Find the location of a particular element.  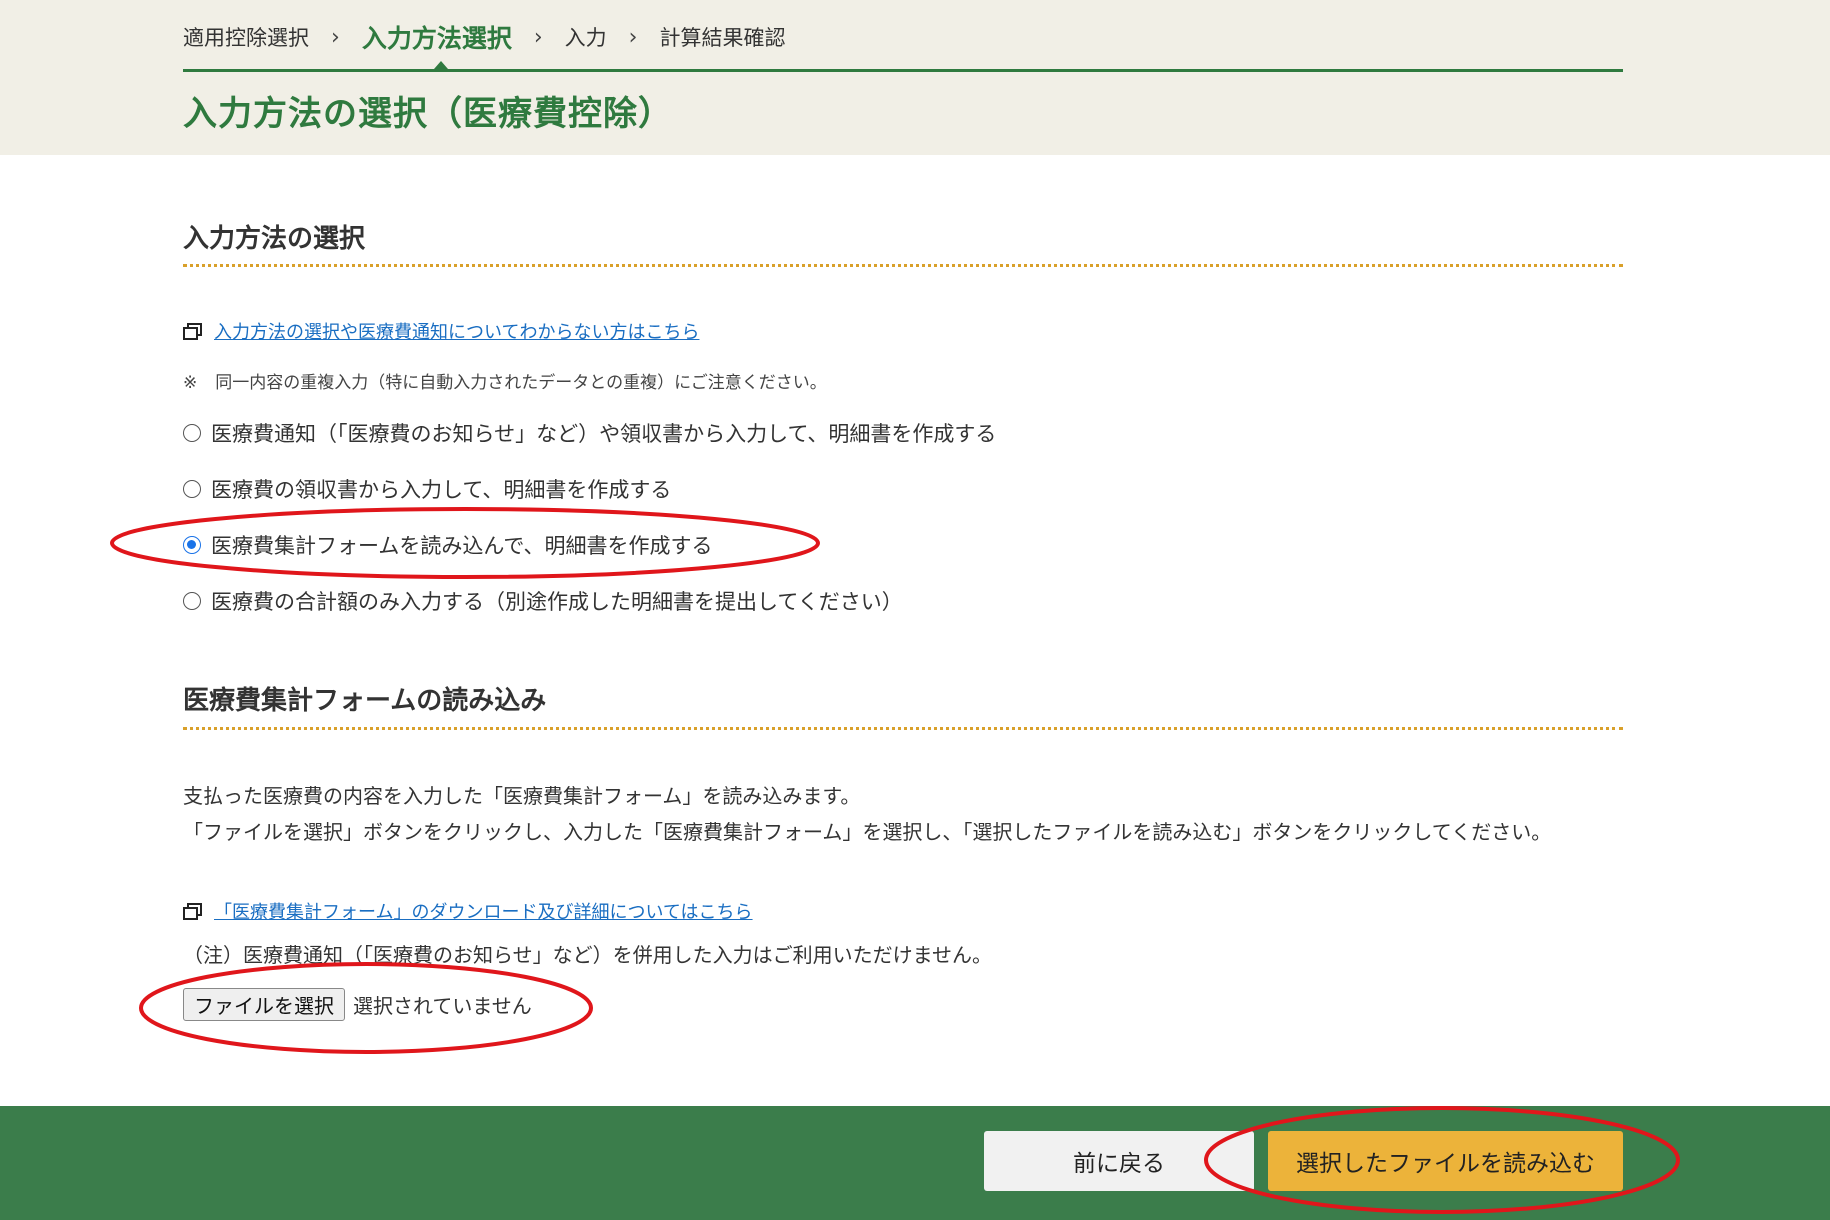

help-link-input-method: 入力方法の選択や医療費通知についてわからない方はこちら is located at coordinates (456, 331).